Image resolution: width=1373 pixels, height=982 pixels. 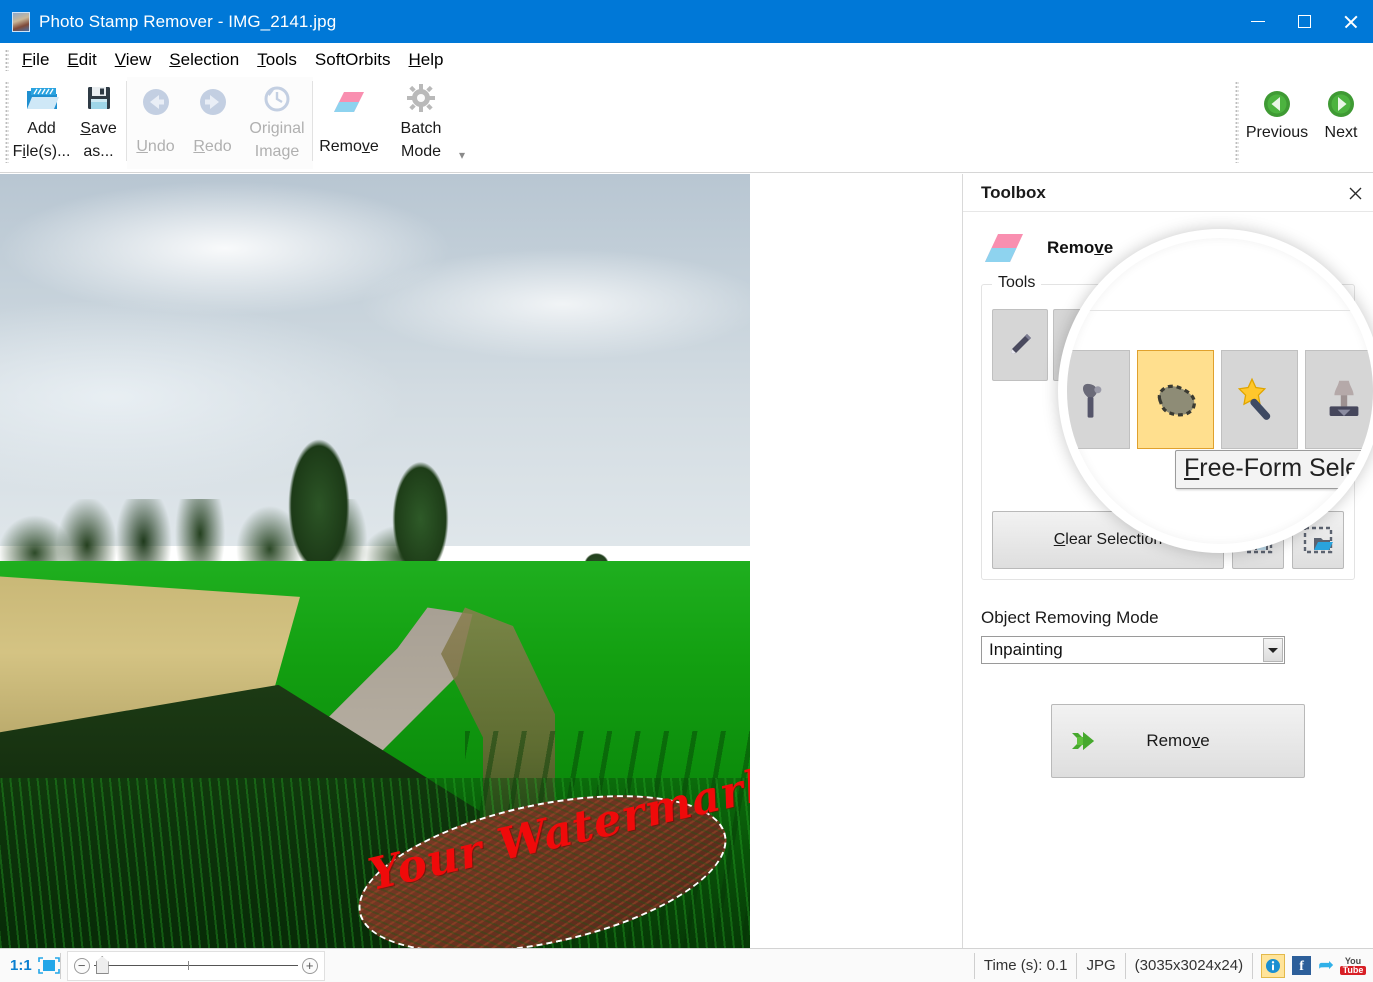 What do you see at coordinates (7, 60) in the screenshot?
I see `menu-drag-grip` at bounding box center [7, 60].